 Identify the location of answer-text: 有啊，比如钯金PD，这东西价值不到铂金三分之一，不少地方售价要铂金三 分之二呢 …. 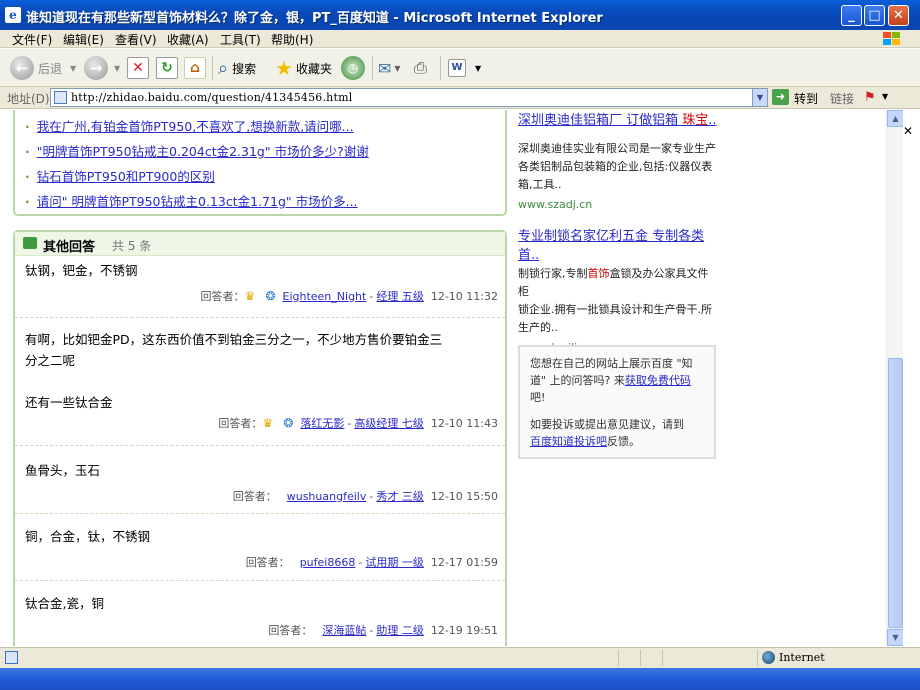
(233, 371).